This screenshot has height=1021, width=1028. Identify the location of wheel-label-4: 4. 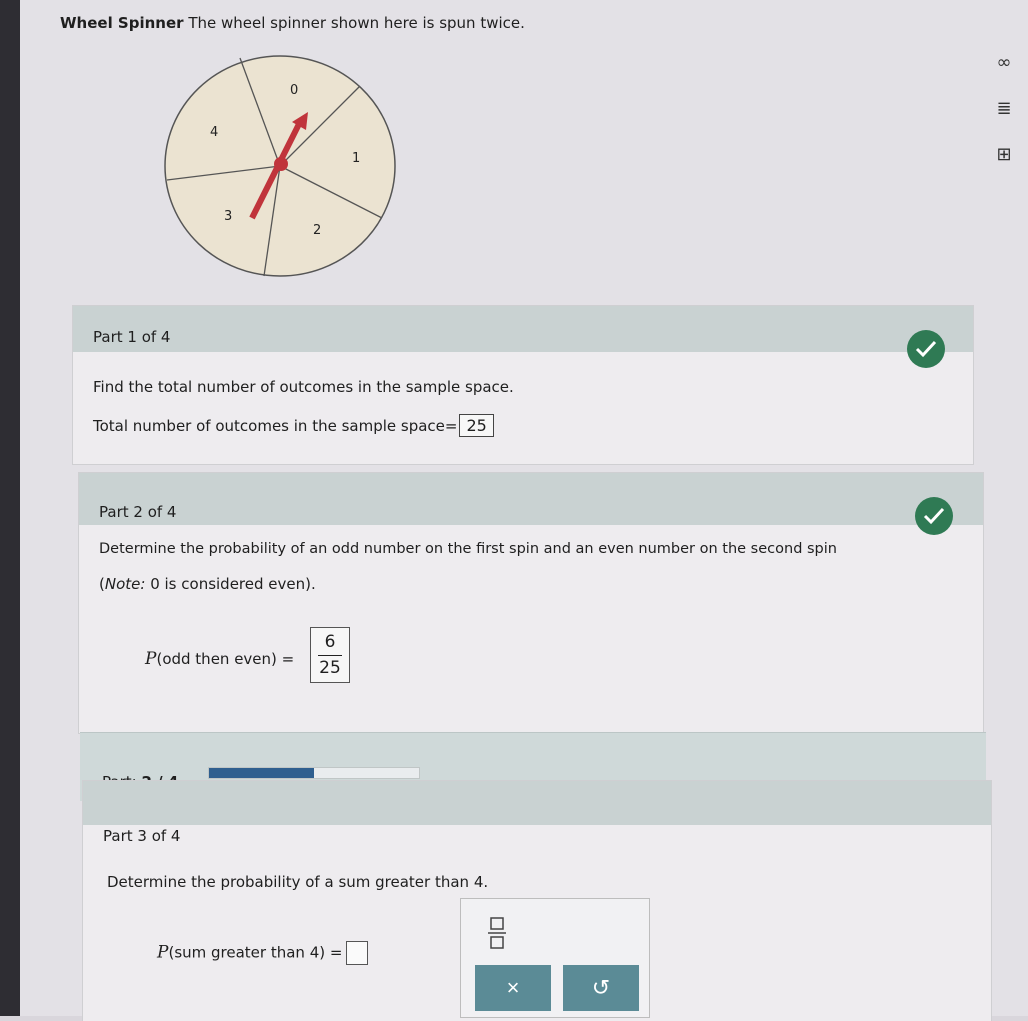
(214, 132).